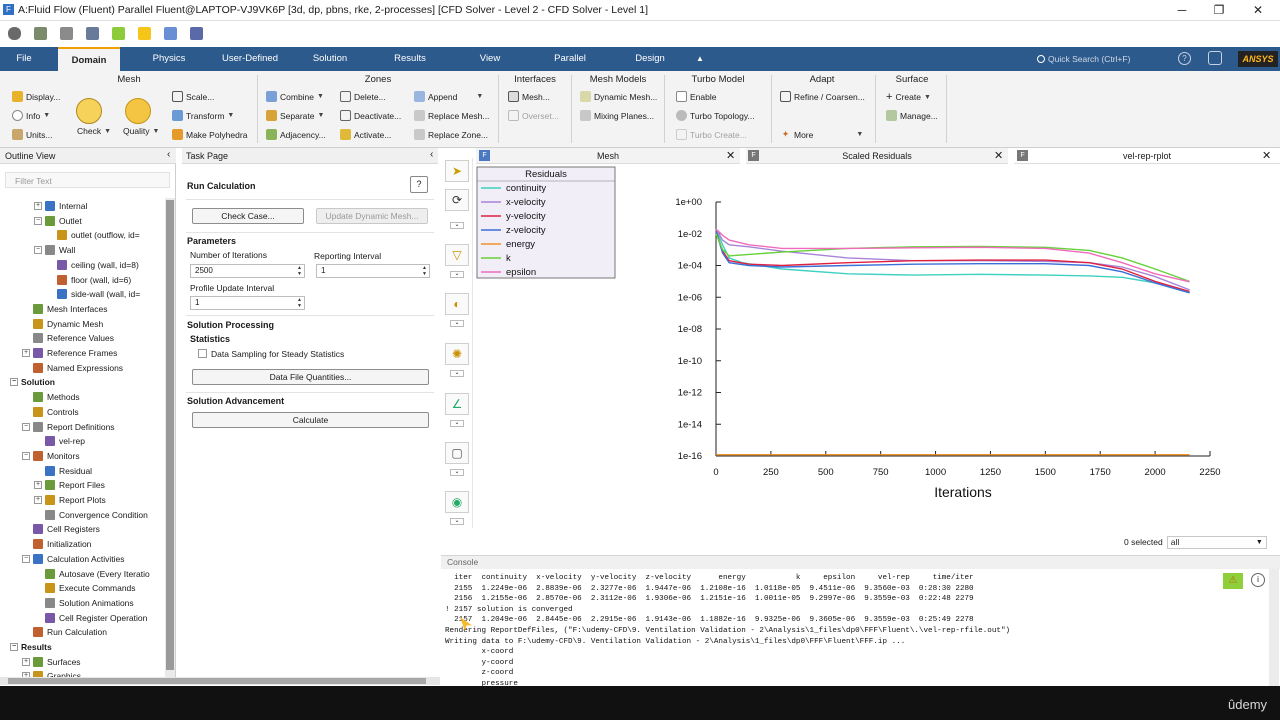  Describe the element at coordinates (87, 180) in the screenshot. I see `outline-filter-input: Filter Text` at that location.